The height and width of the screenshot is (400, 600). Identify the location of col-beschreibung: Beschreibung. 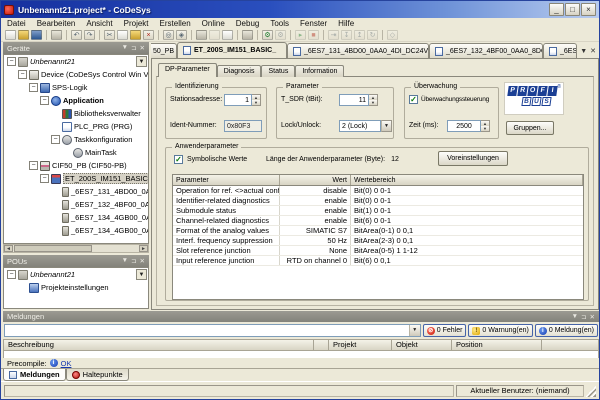
(159, 345).